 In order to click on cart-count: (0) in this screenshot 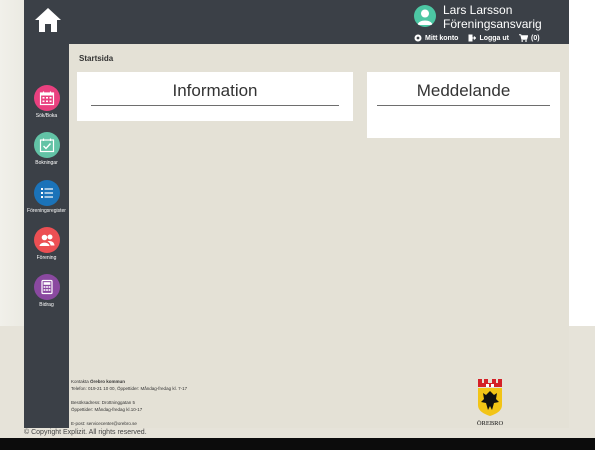, I will do `click(535, 38)`.